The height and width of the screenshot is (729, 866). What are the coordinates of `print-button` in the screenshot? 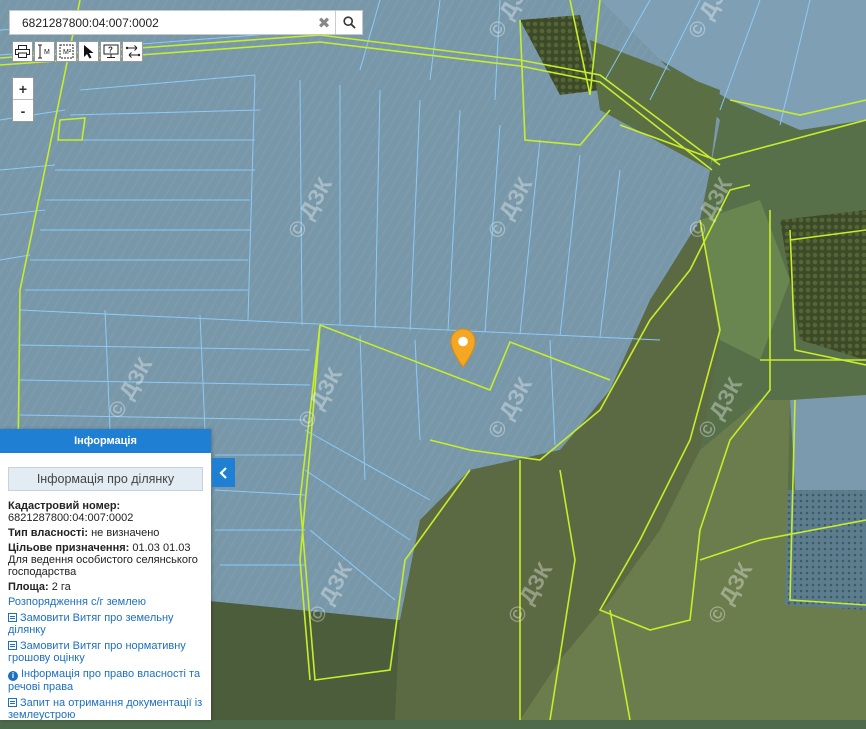 It's located at (22, 51).